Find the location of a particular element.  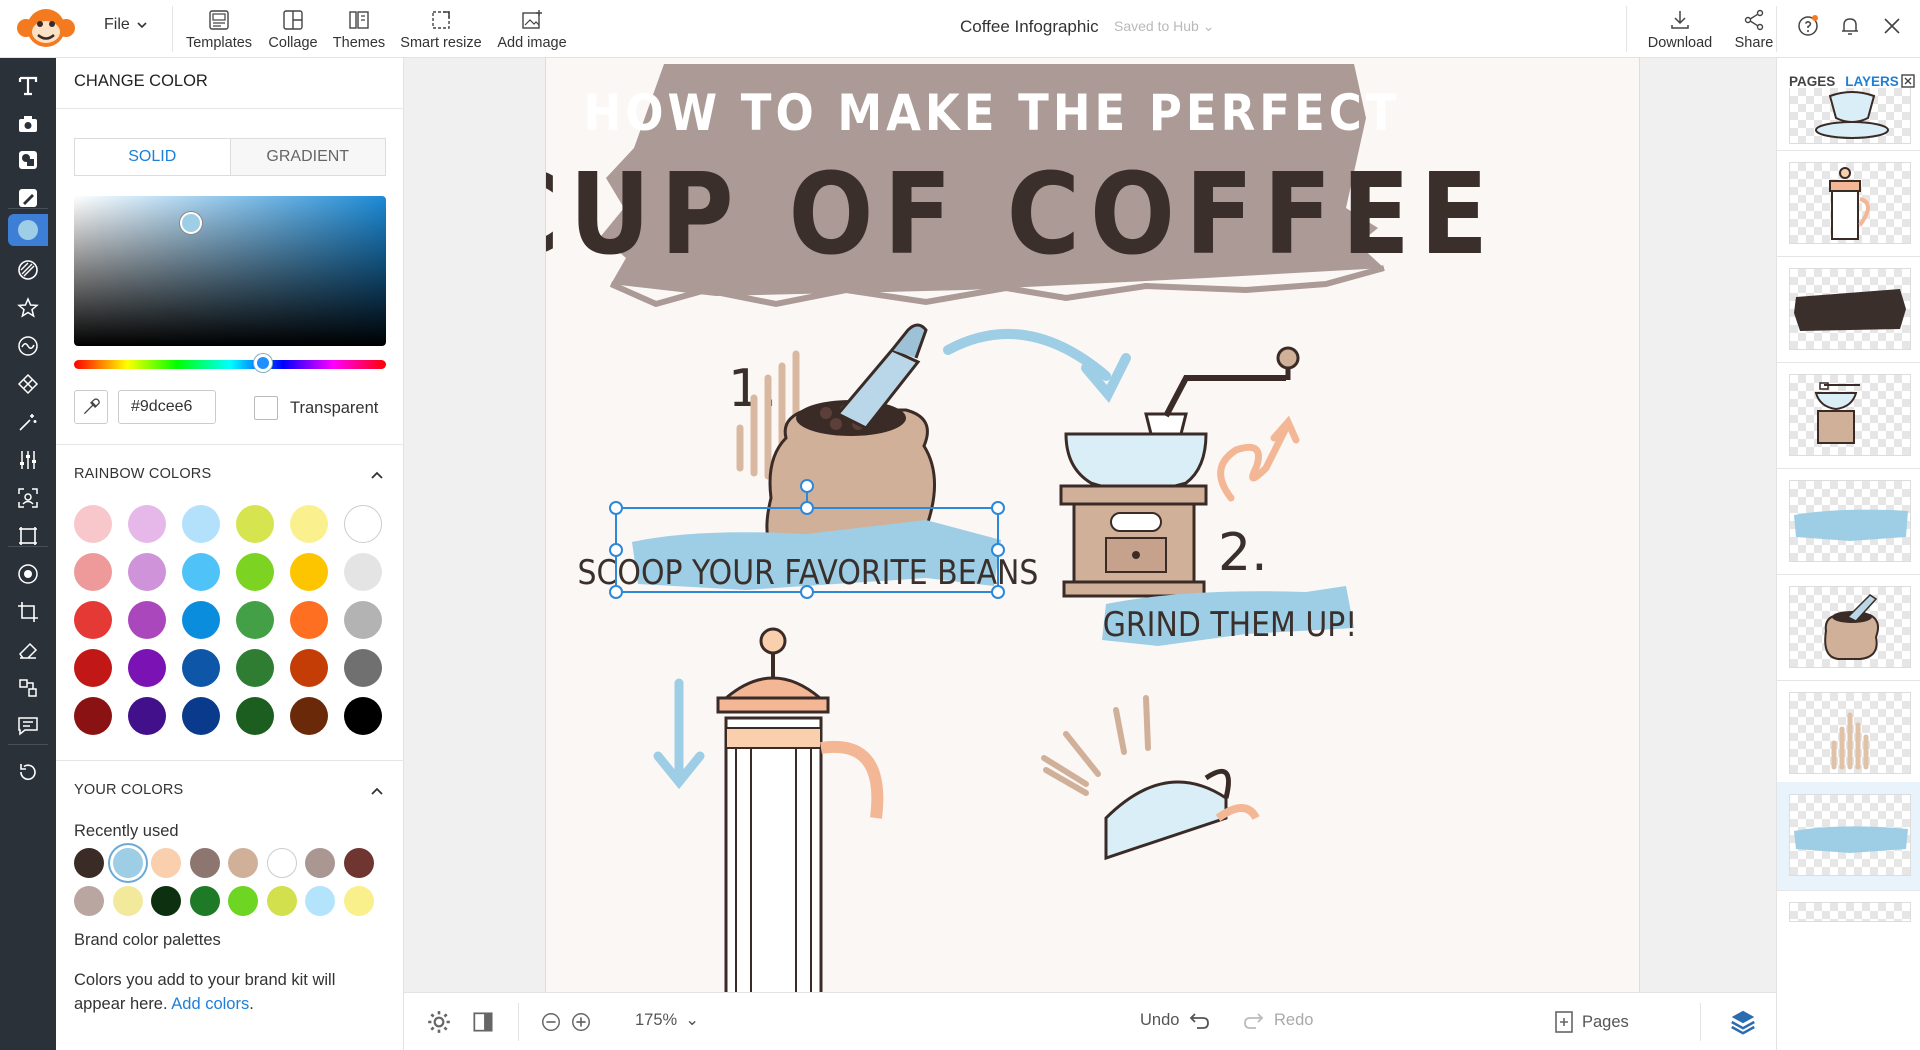

themes-button: Themes is located at coordinates (359, 29).